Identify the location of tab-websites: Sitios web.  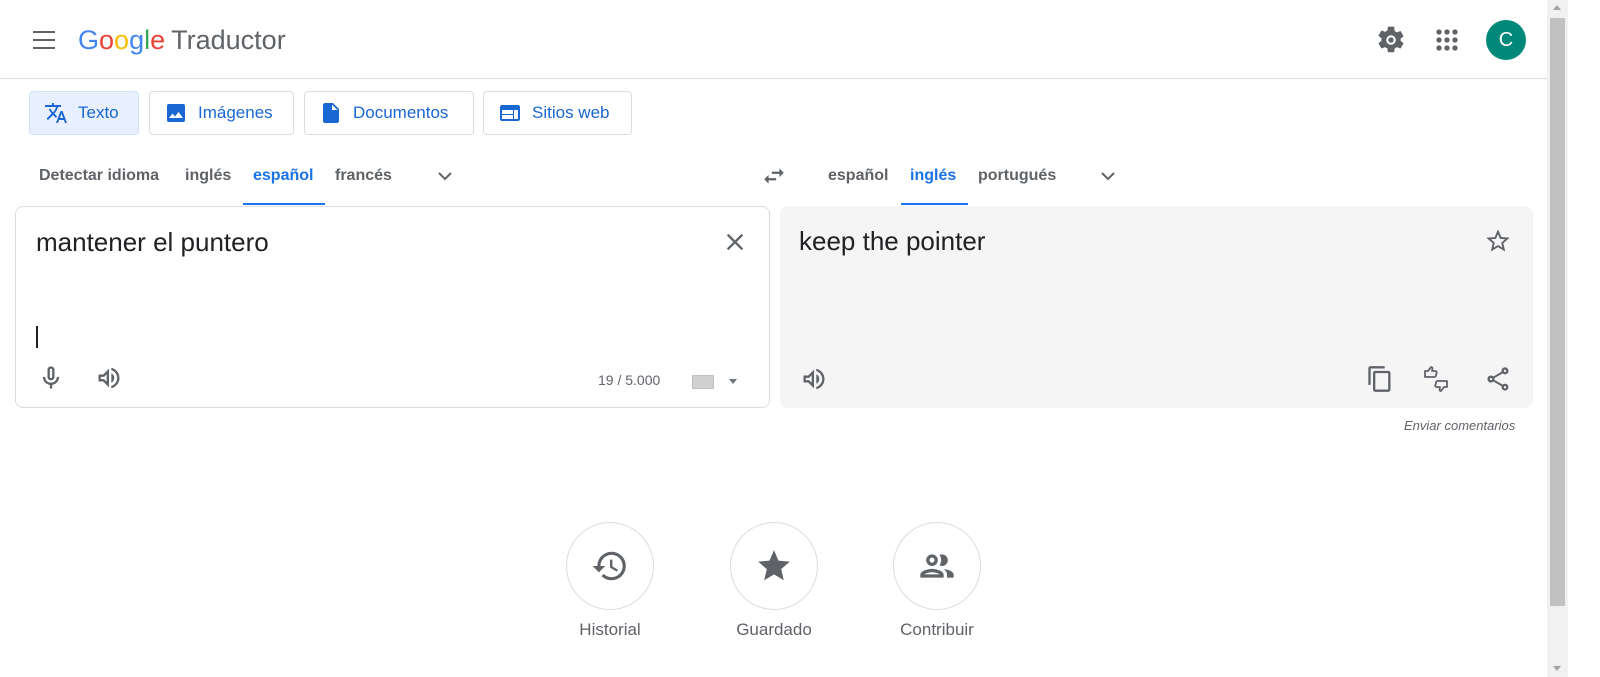
(557, 113).